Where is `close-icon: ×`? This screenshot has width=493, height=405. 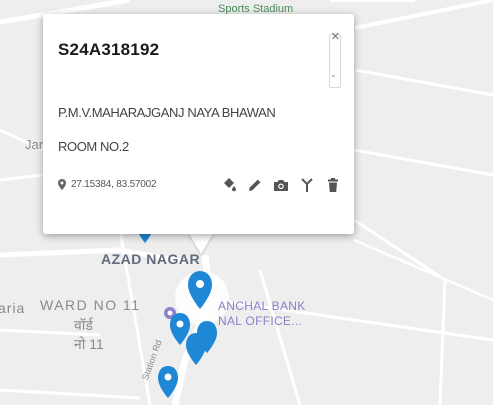 close-icon: × is located at coordinates (335, 36).